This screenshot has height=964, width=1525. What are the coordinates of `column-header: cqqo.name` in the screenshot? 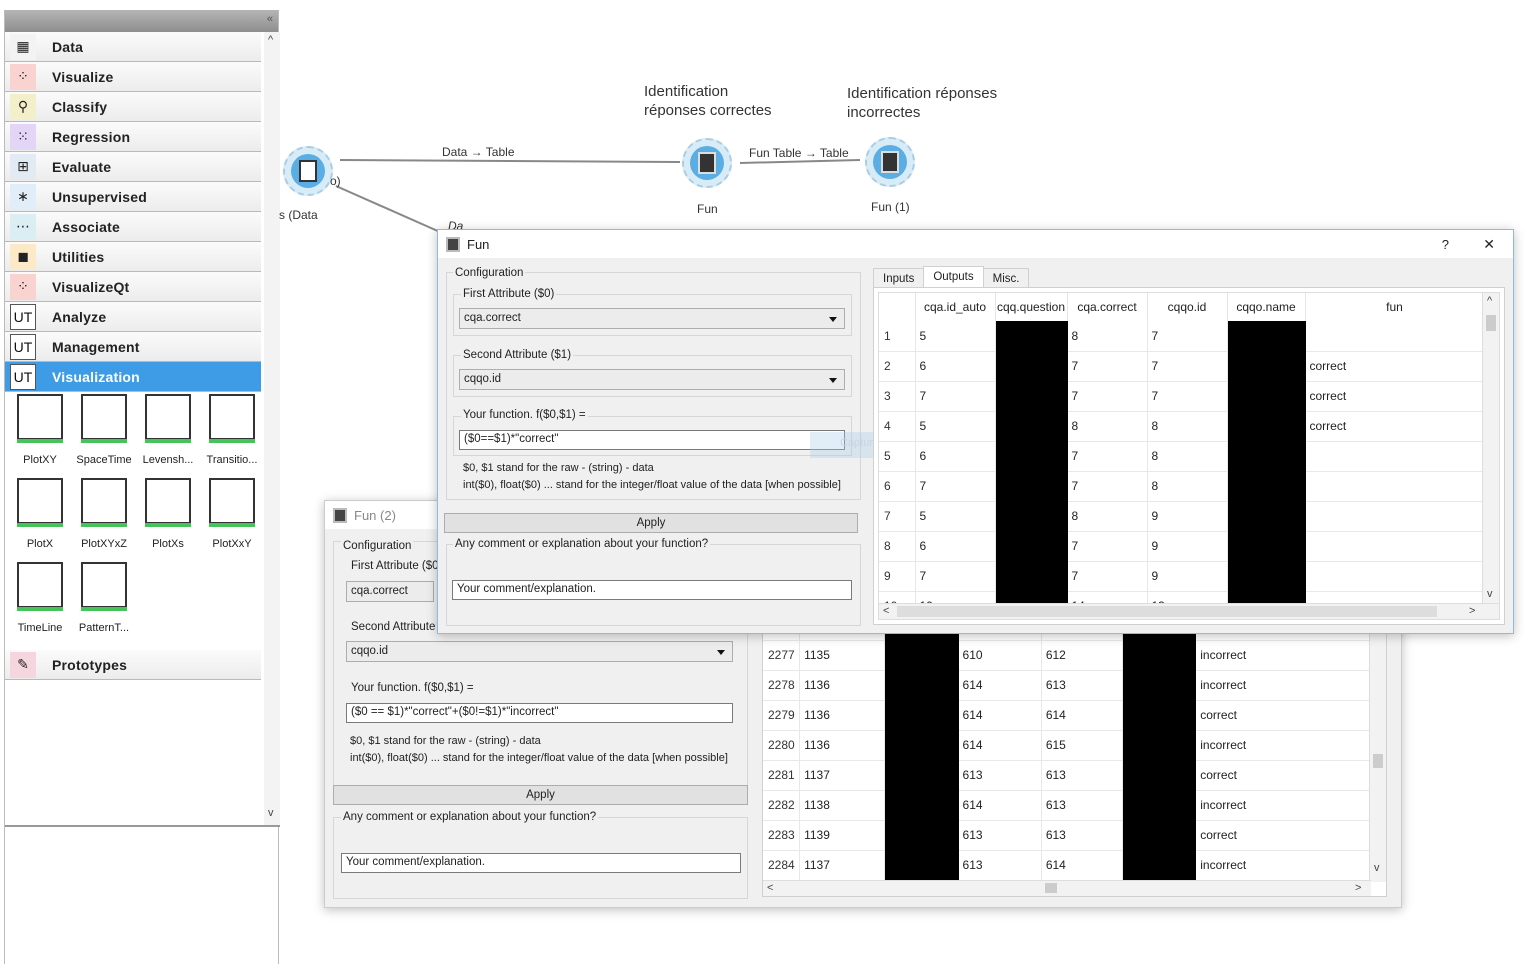 It's located at (1266, 307).